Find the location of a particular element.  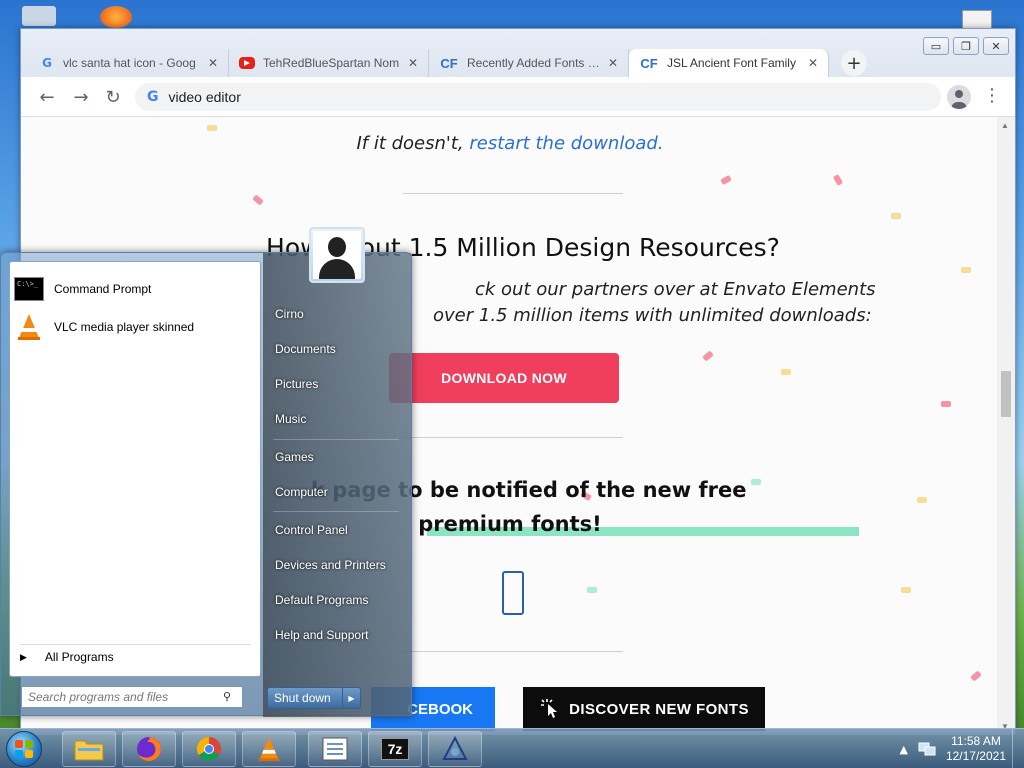

program-vlc: VLC media player skinned is located at coordinates (104, 327).